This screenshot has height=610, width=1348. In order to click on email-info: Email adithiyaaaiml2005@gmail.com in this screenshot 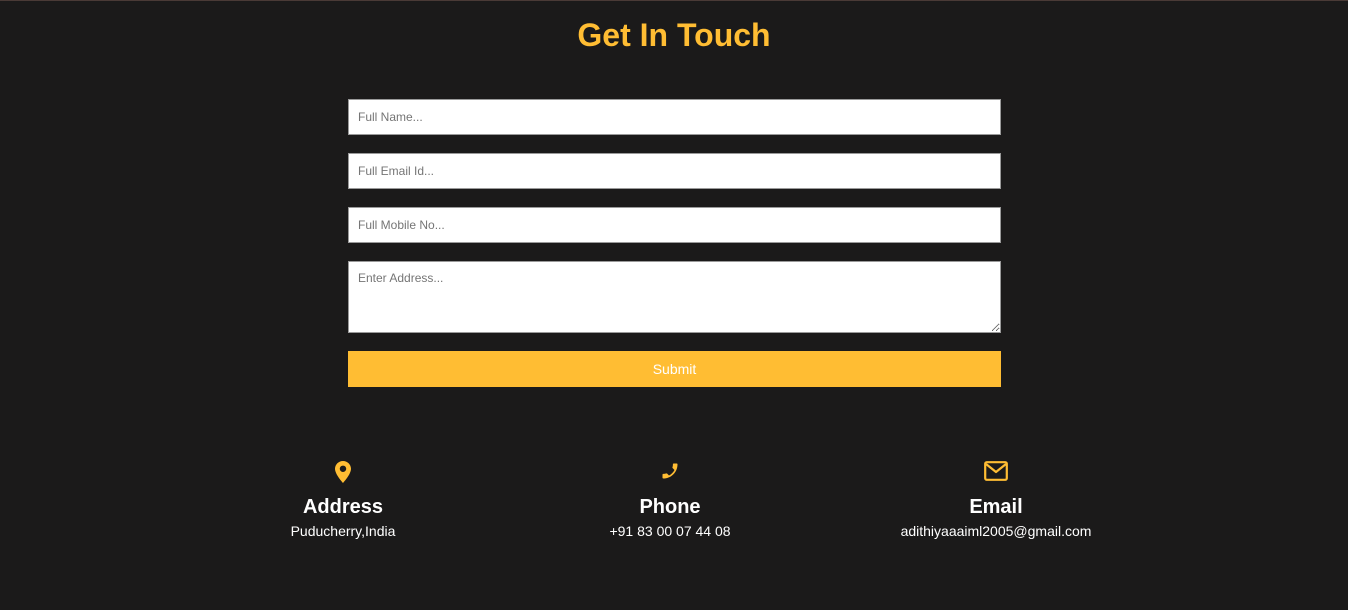, I will do `click(996, 500)`.